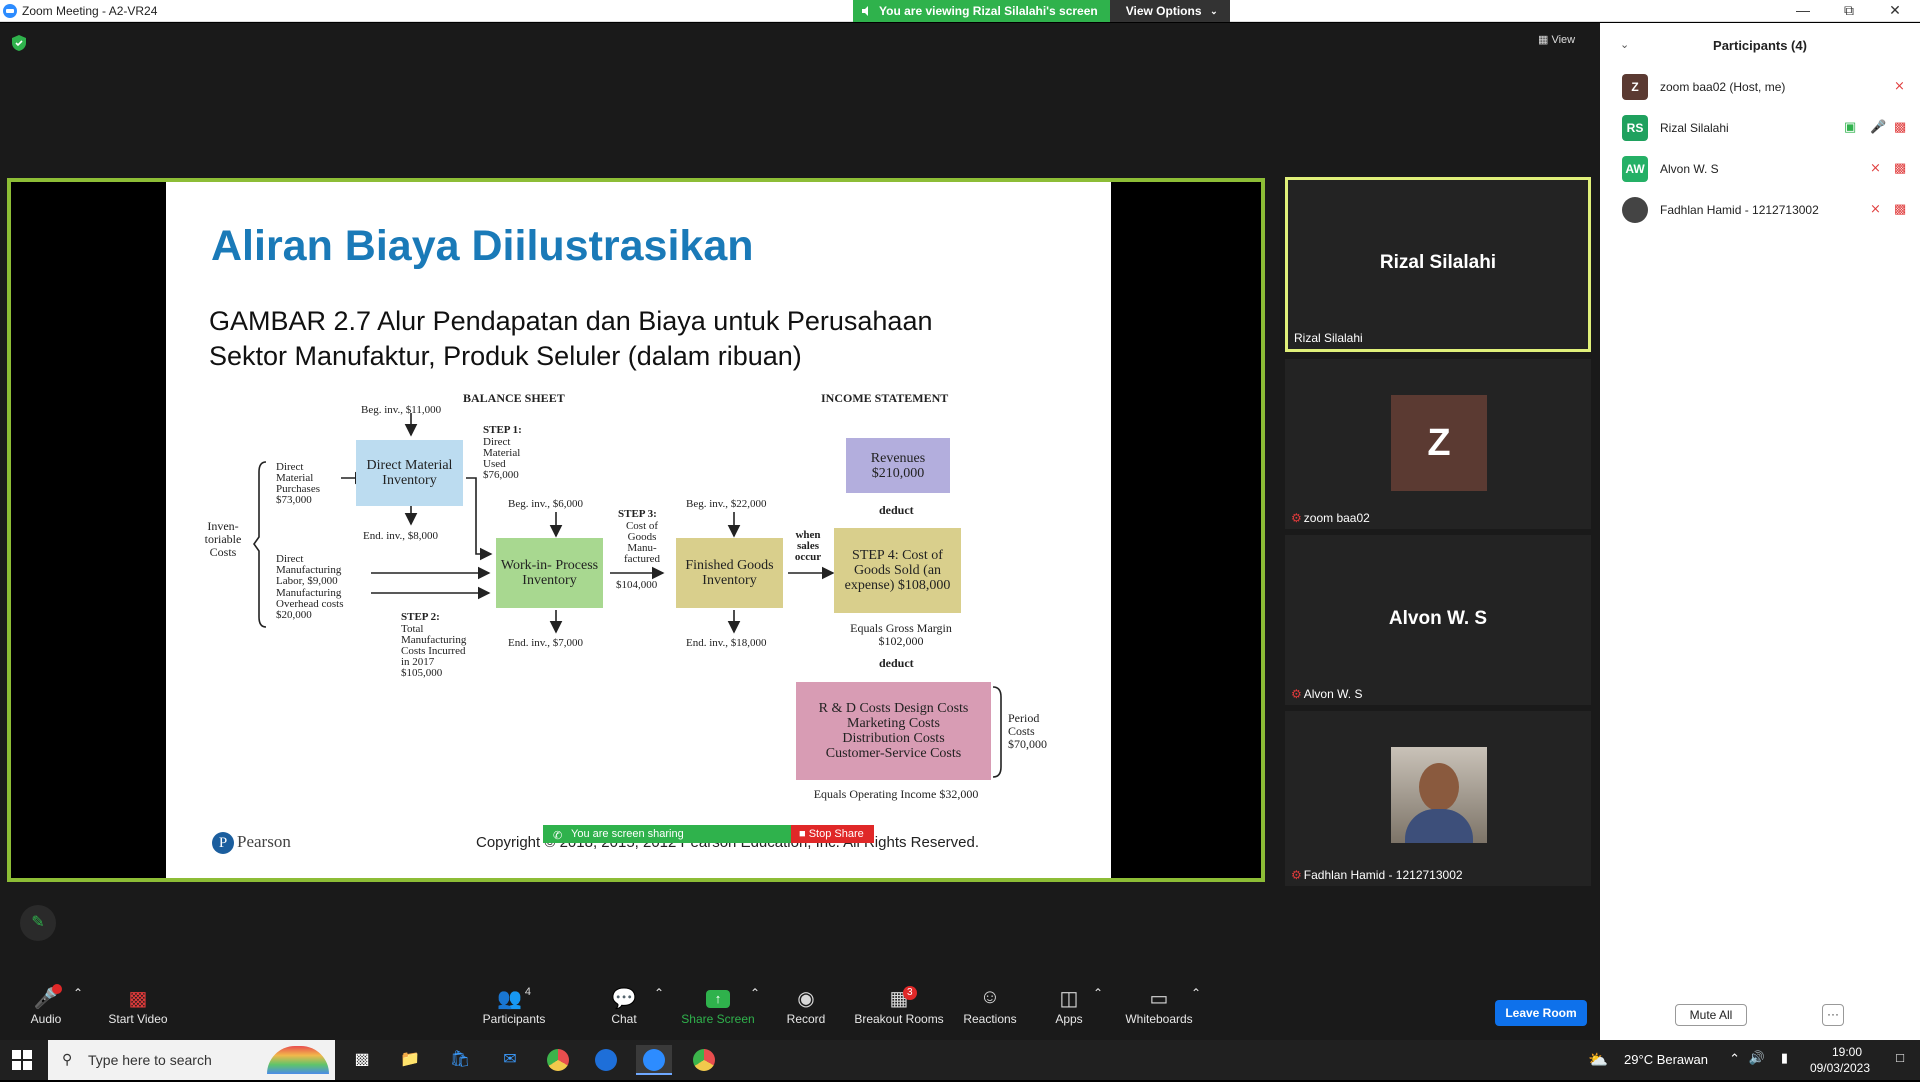 The image size is (1920, 1082). Describe the element at coordinates (22, 1060) in the screenshot. I see `windows-start-icon` at that location.